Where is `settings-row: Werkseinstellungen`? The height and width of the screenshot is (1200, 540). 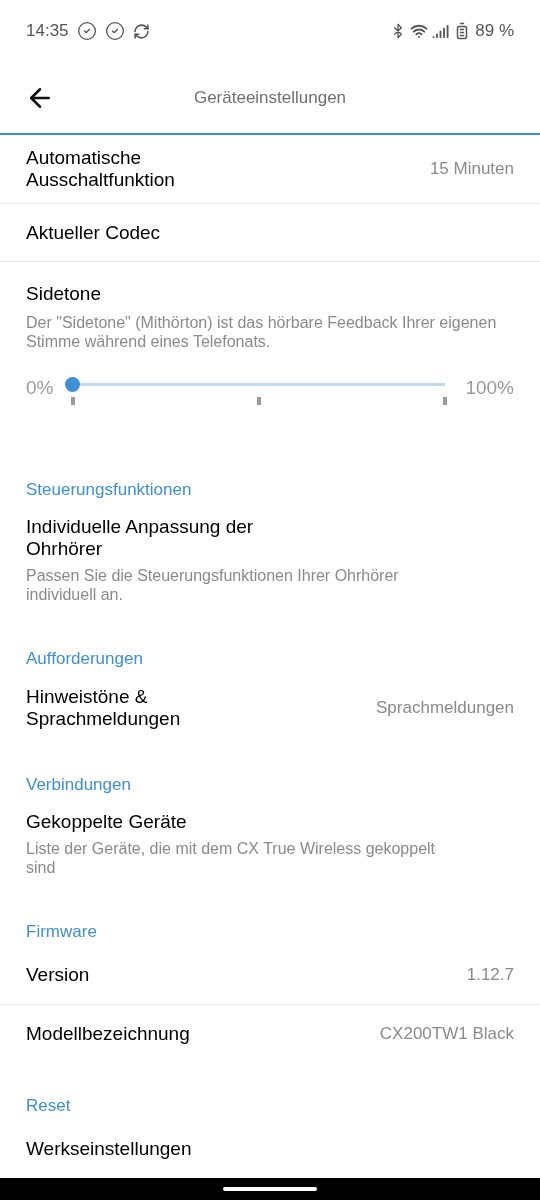
settings-row: Werkseinstellungen is located at coordinates (270, 1149).